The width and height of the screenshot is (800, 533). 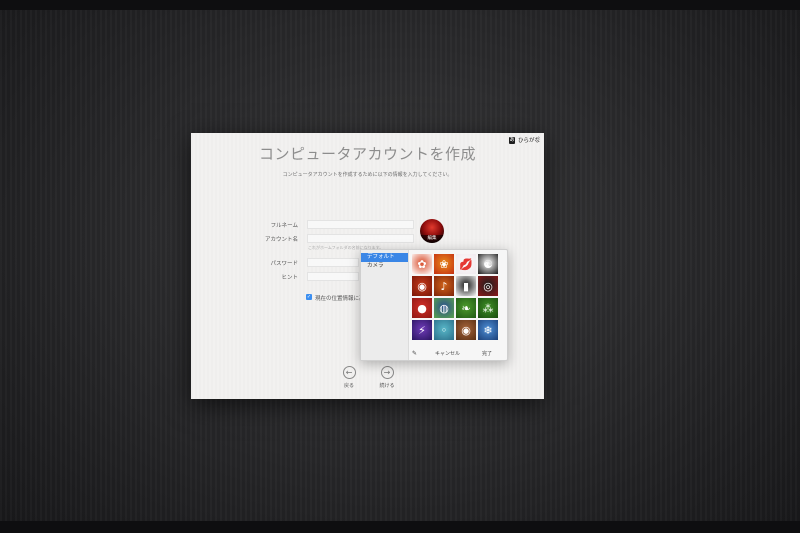 I want to click on grass-picture: ⁂, so click(x=488, y=308).